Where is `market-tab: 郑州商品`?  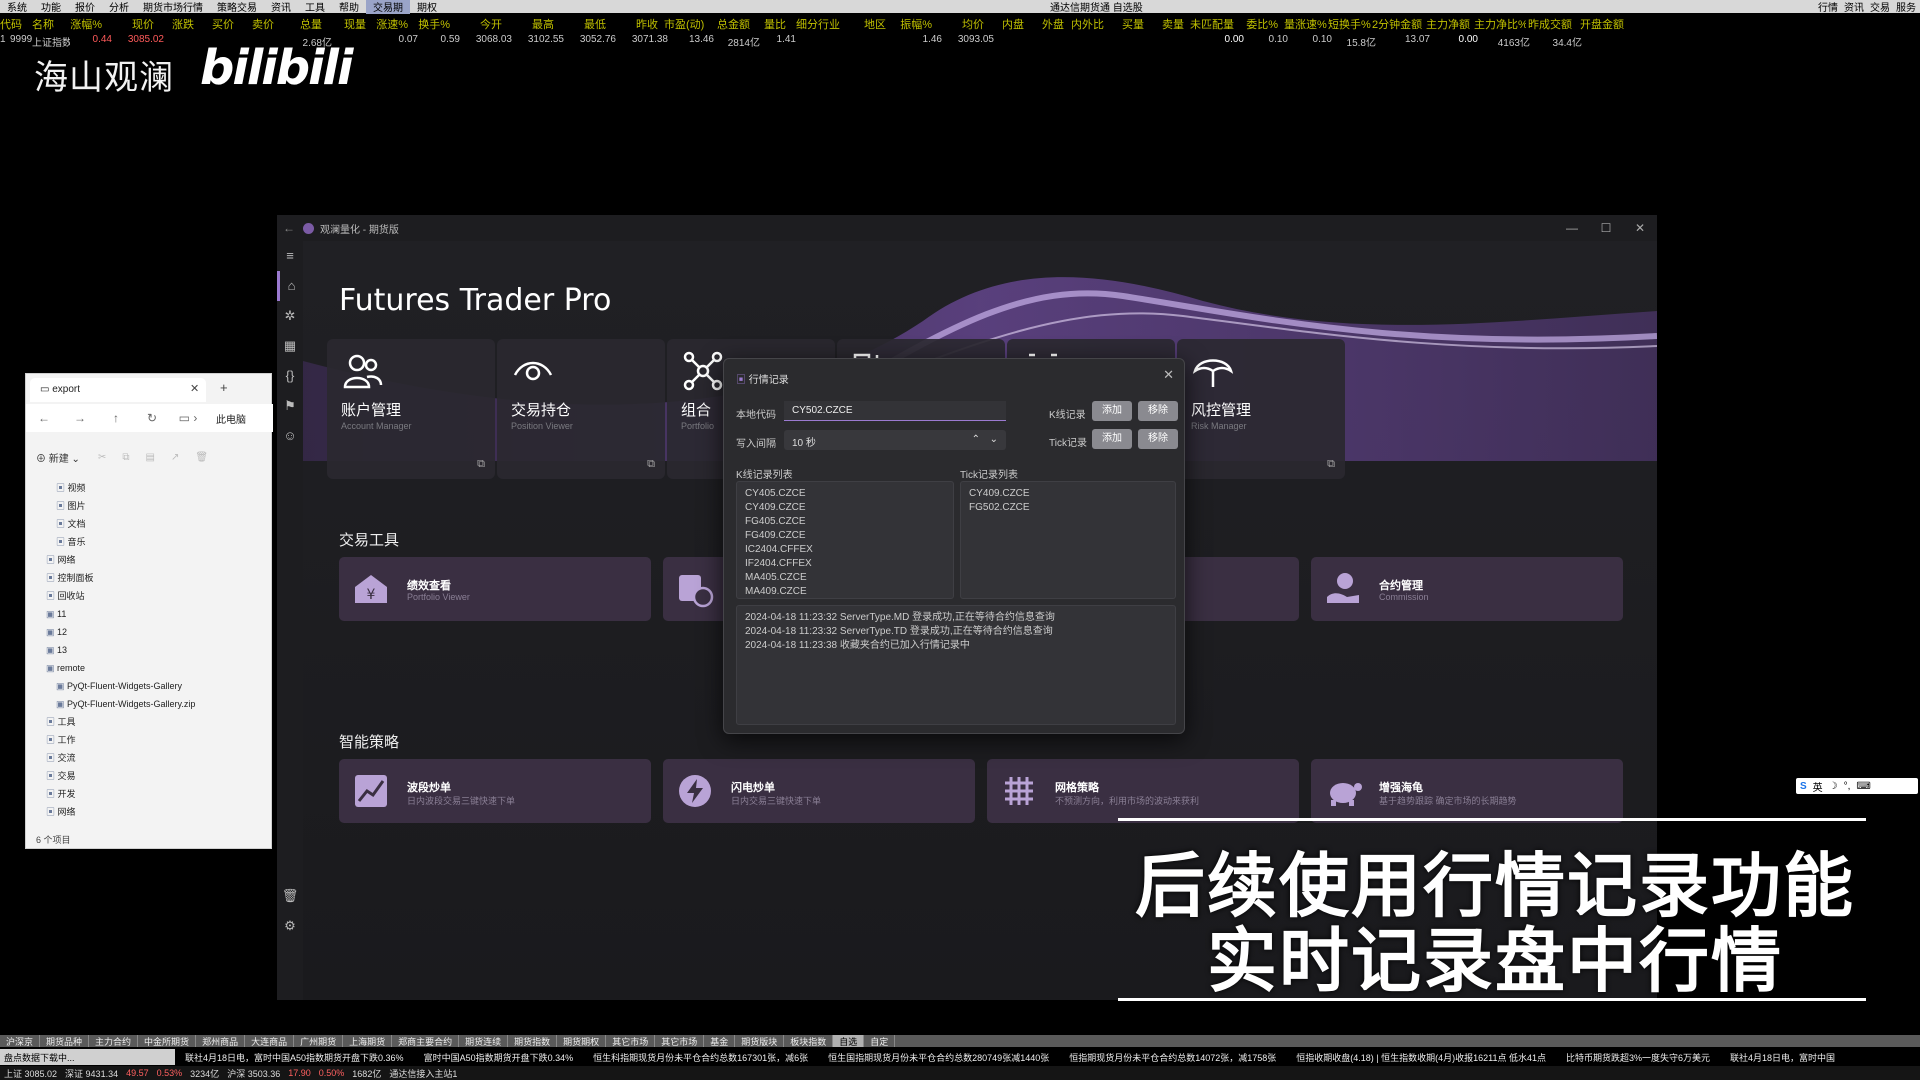 market-tab: 郑州商品 is located at coordinates (221, 1041).